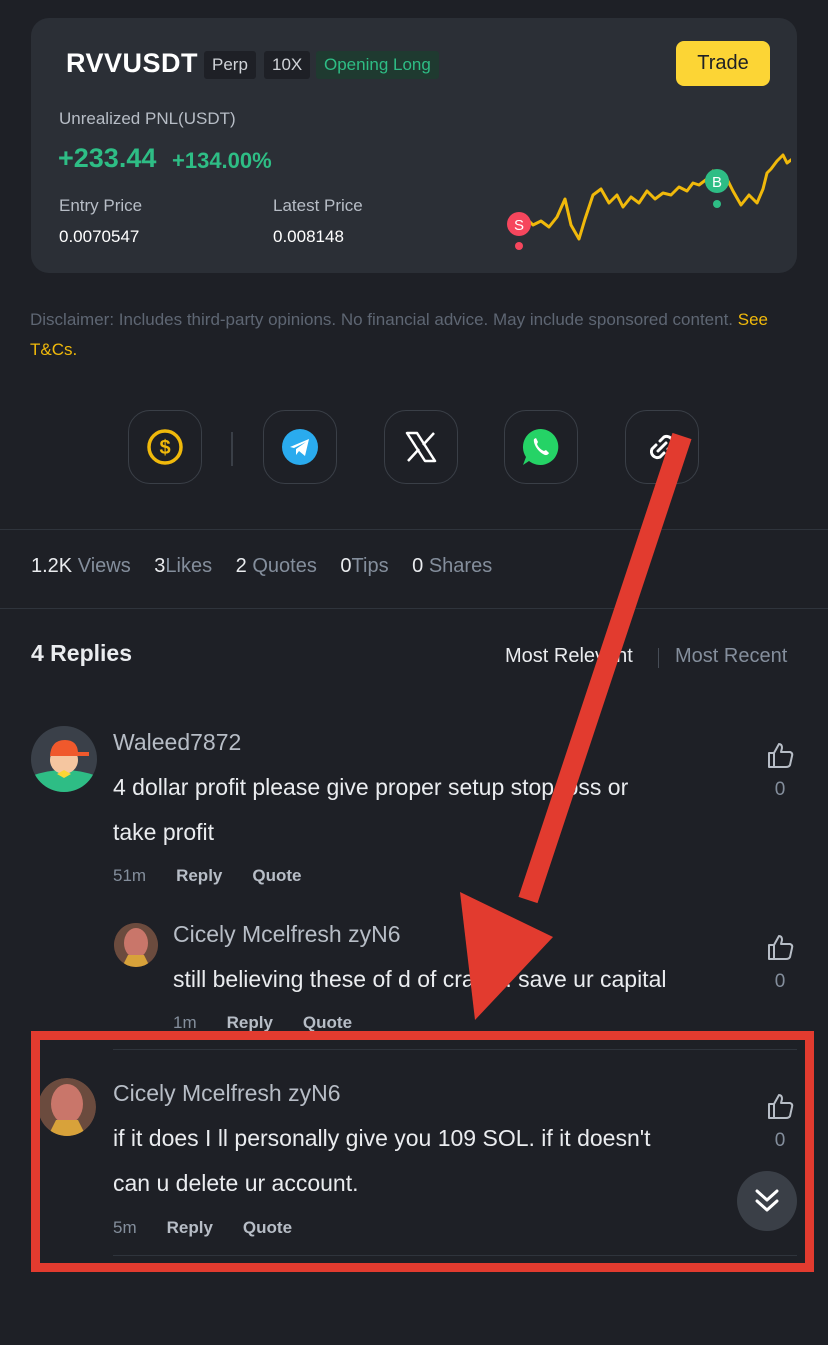 The width and height of the screenshot is (828, 1345). I want to click on link-icon, so click(662, 447).